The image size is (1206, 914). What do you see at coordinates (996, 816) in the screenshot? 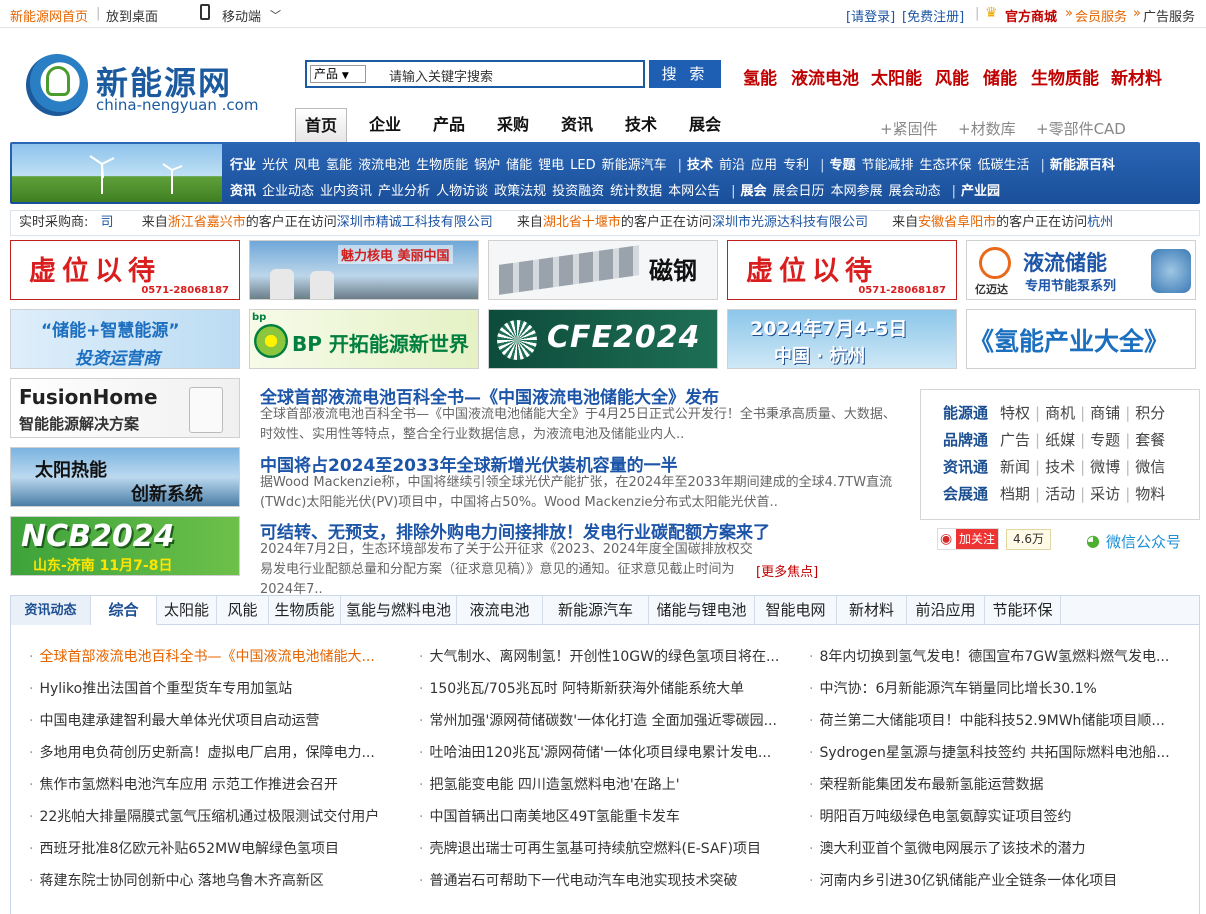
I see `news-list-item: · 明阳百万吨级绿色电氢氨醇实证项目签约` at bounding box center [996, 816].